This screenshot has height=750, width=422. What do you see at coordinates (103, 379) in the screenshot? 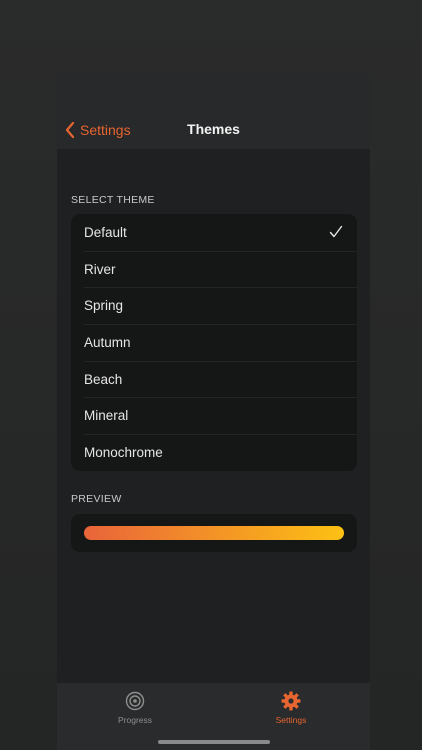
I see `theme-item-label: Beach` at bounding box center [103, 379].